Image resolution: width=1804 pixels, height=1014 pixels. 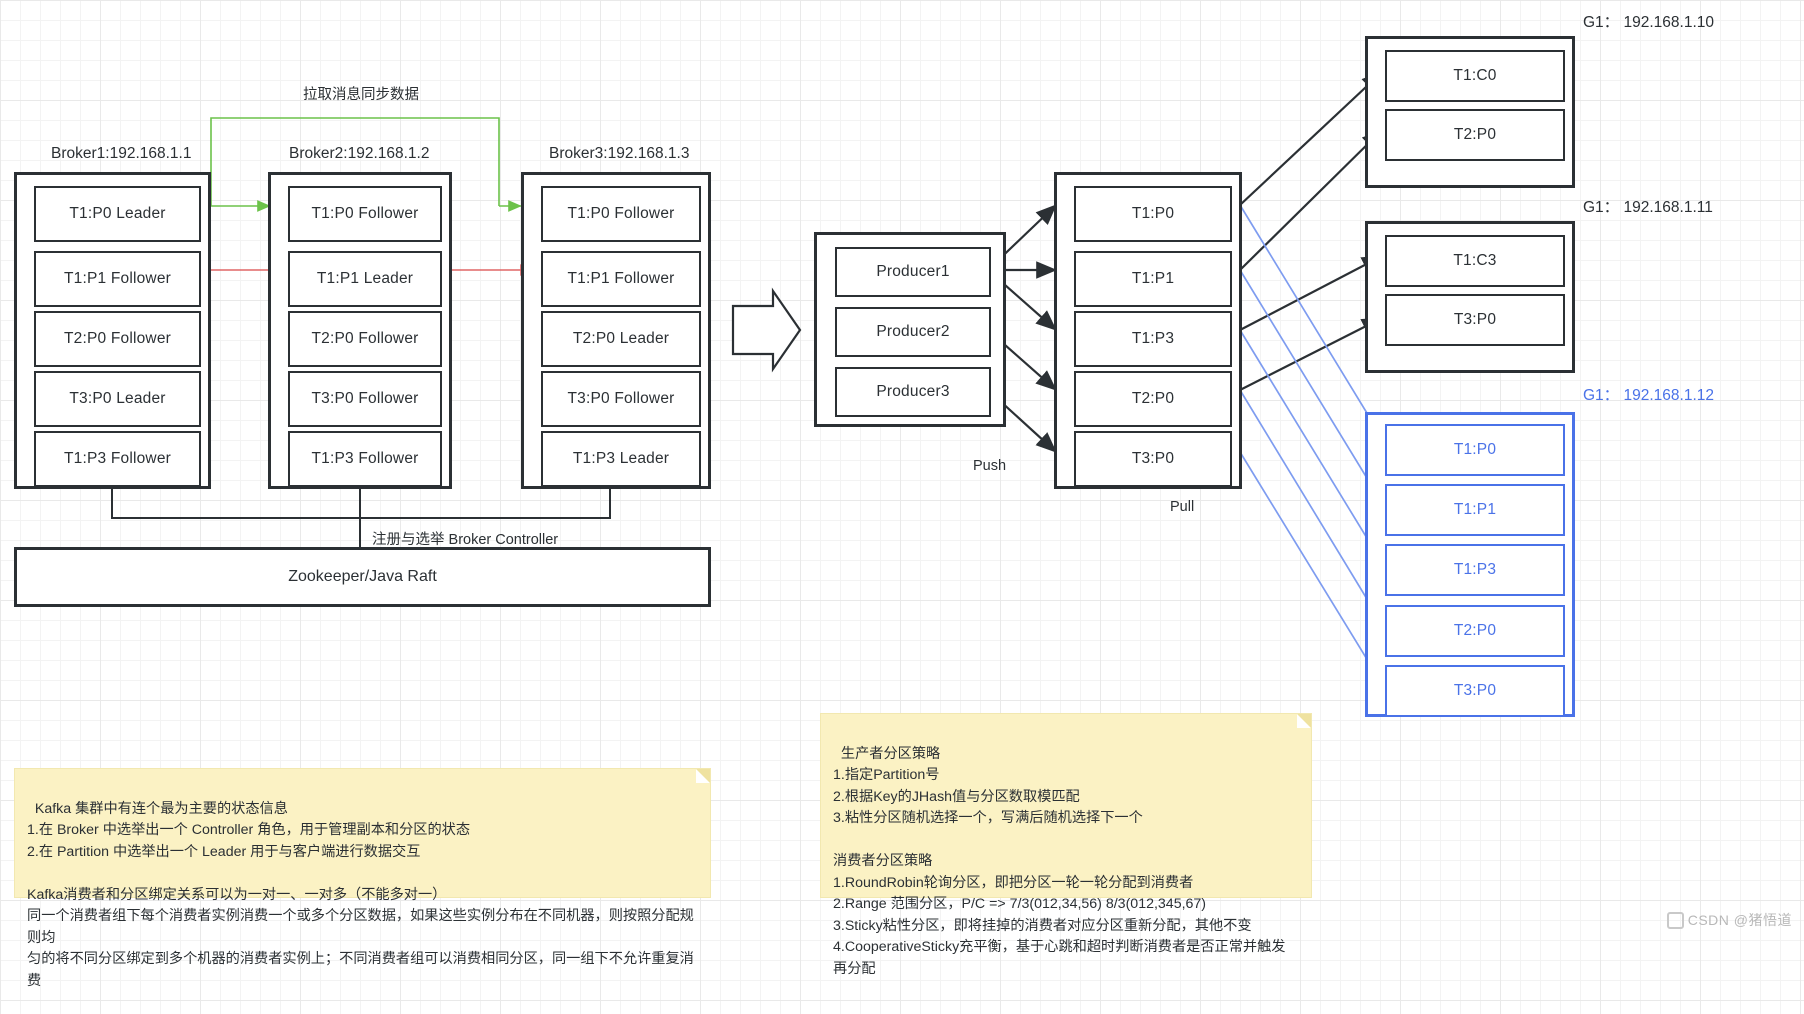 What do you see at coordinates (365, 279) in the screenshot?
I see `partition-cell: T1:P1 Leader` at bounding box center [365, 279].